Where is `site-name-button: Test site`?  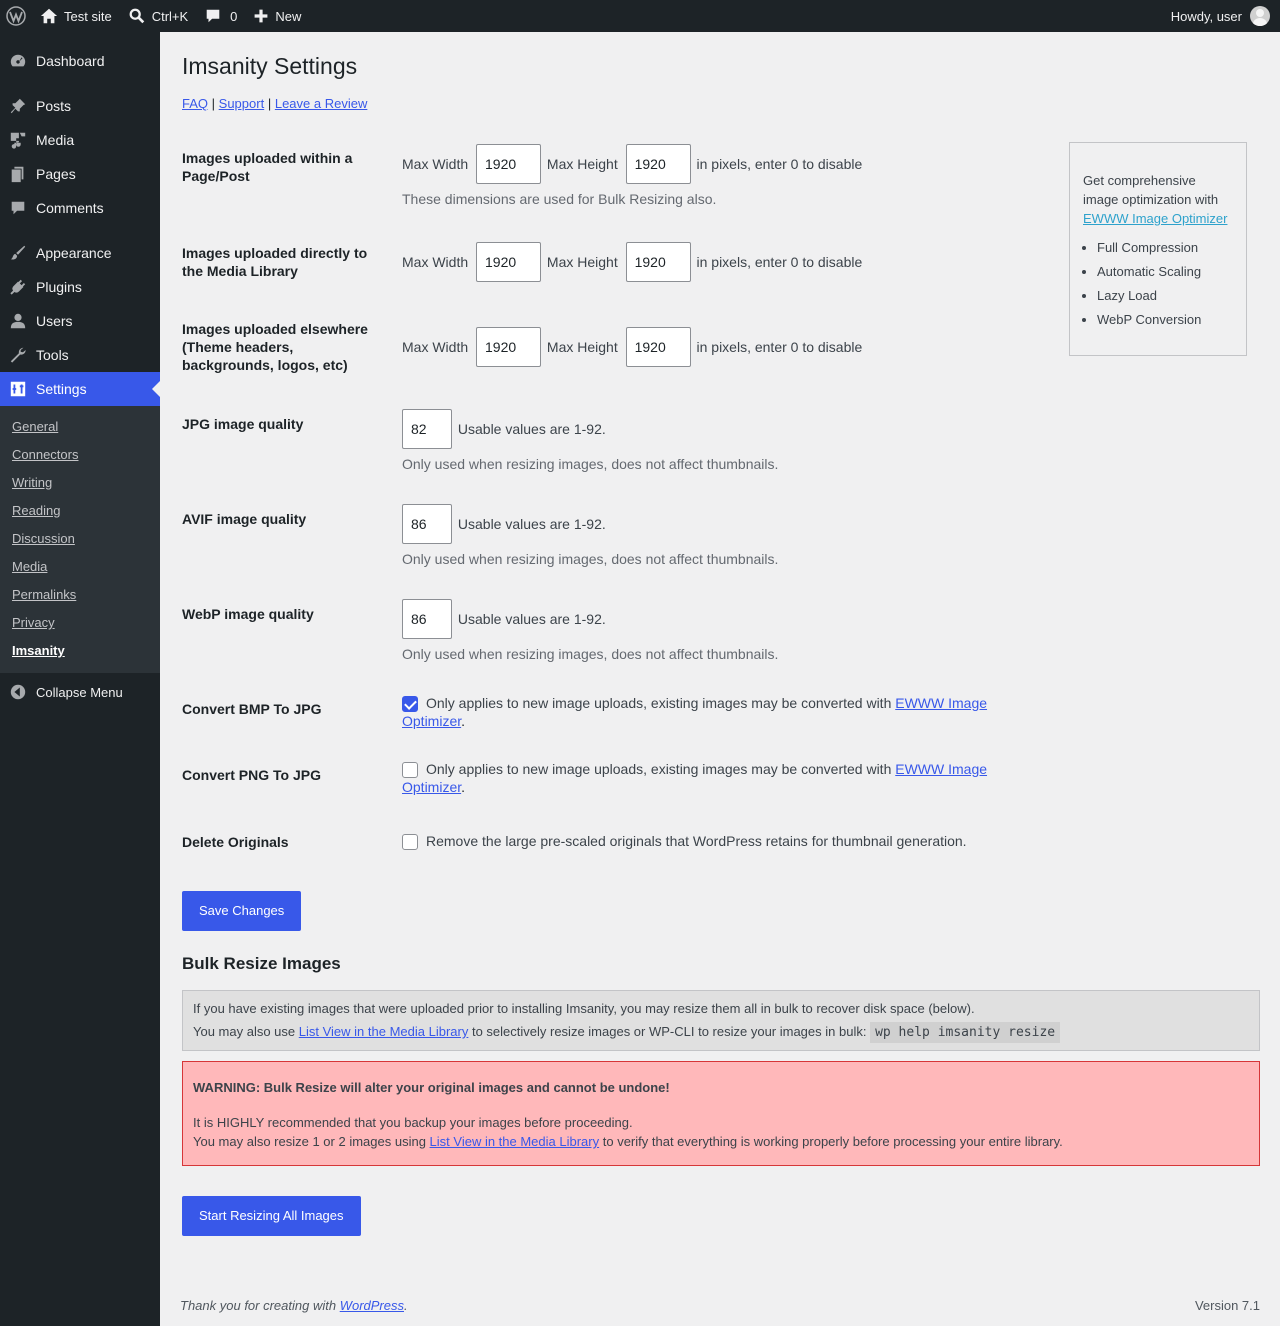 site-name-button: Test site is located at coordinates (76, 16).